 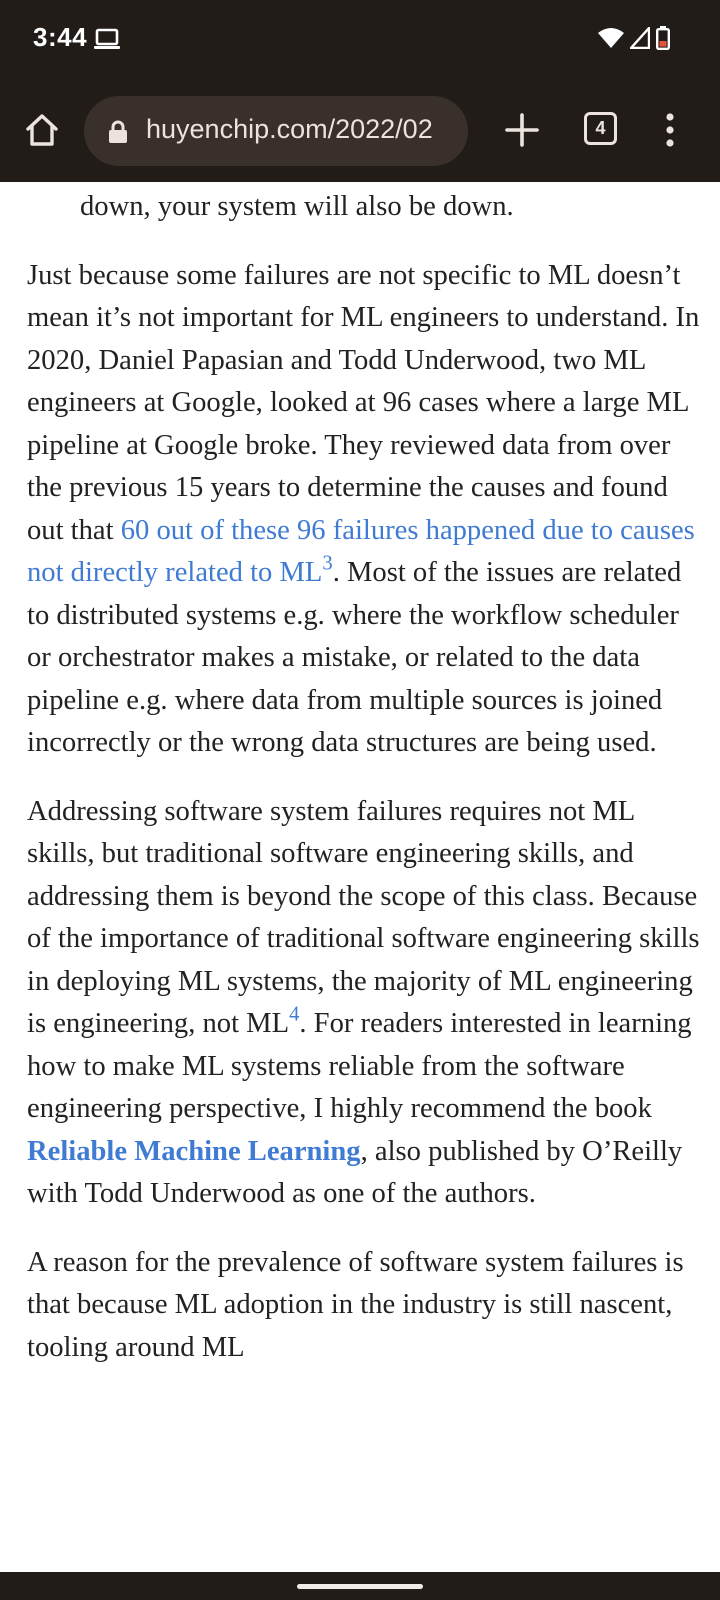 I want to click on status-bar: 3:44, so click(x=360, y=40).